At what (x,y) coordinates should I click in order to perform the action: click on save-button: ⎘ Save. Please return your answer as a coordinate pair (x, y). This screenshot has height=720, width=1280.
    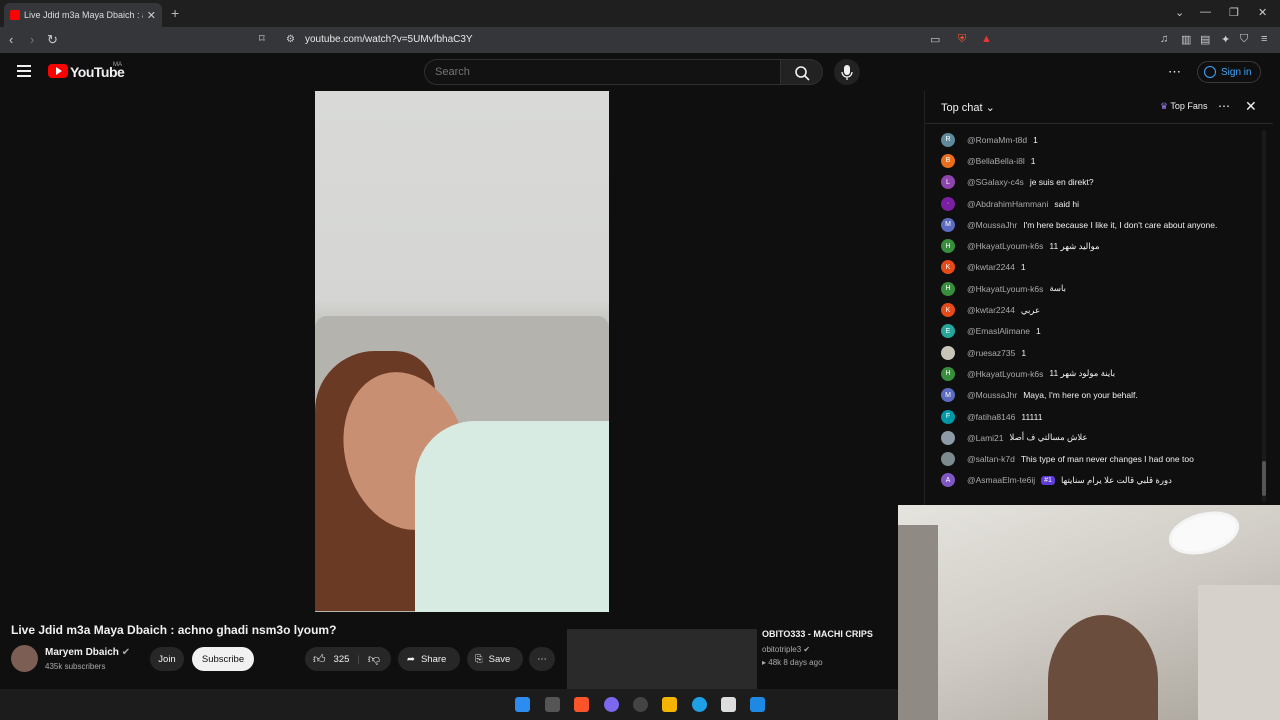
    Looking at the image, I should click on (495, 659).